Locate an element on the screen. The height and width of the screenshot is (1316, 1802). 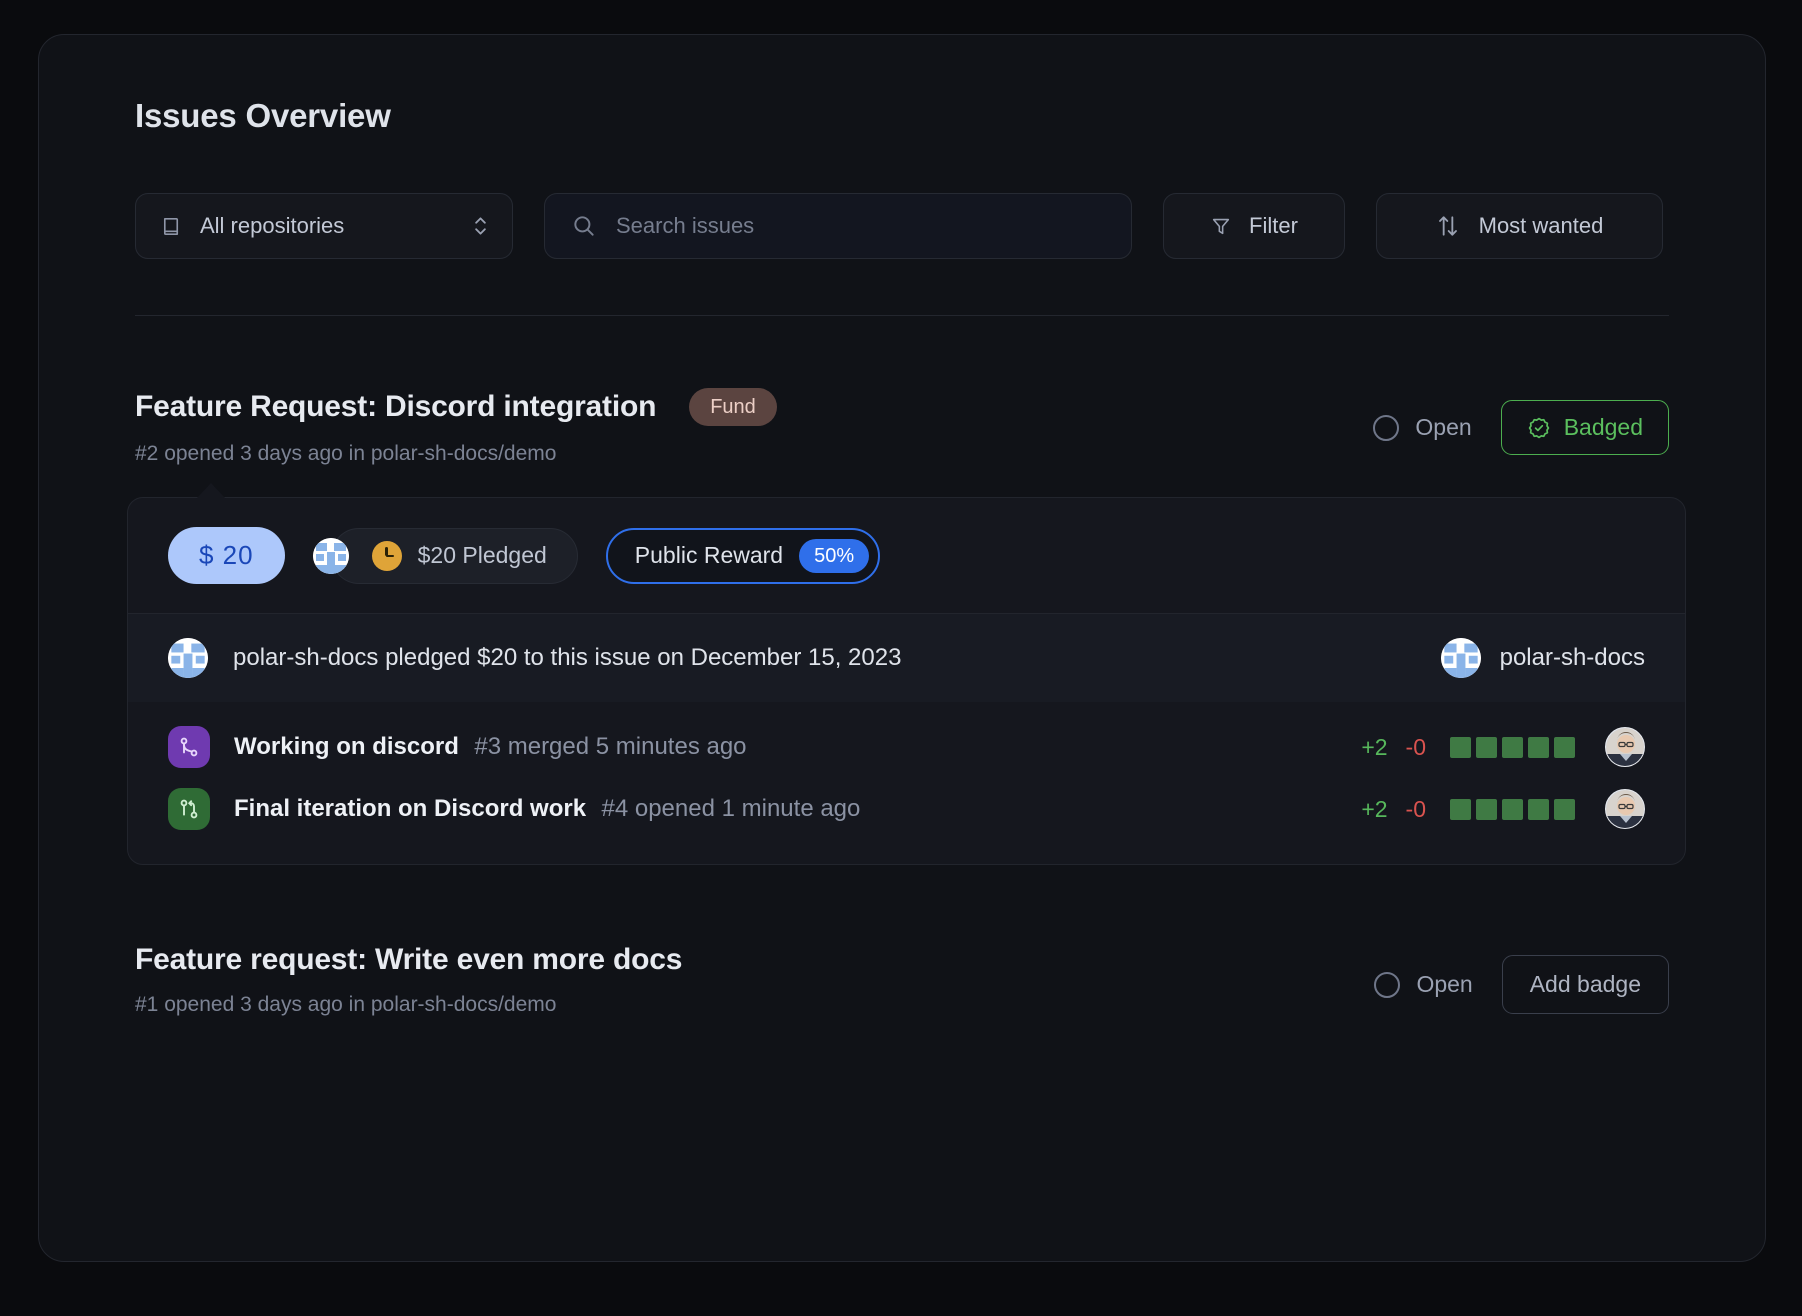
sort-button: Most wanted is located at coordinates (1519, 226).